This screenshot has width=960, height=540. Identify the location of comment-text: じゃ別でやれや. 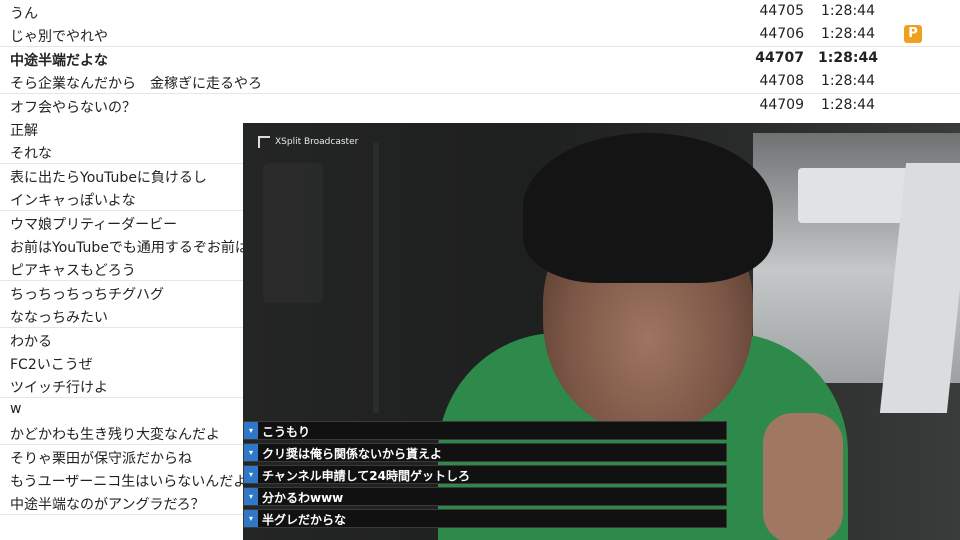
(59, 37).